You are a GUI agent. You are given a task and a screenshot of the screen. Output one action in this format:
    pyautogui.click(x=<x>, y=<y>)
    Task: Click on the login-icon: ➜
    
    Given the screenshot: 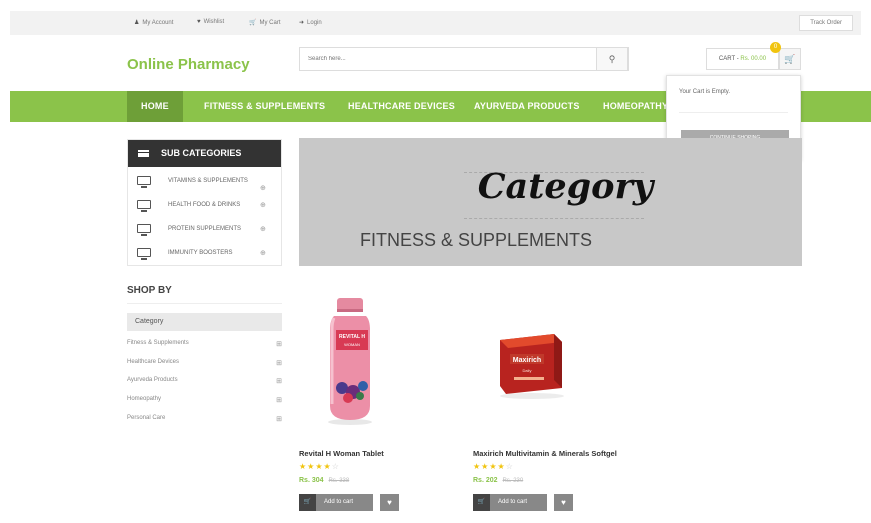 What is the action you would take?
    pyautogui.click(x=302, y=23)
    